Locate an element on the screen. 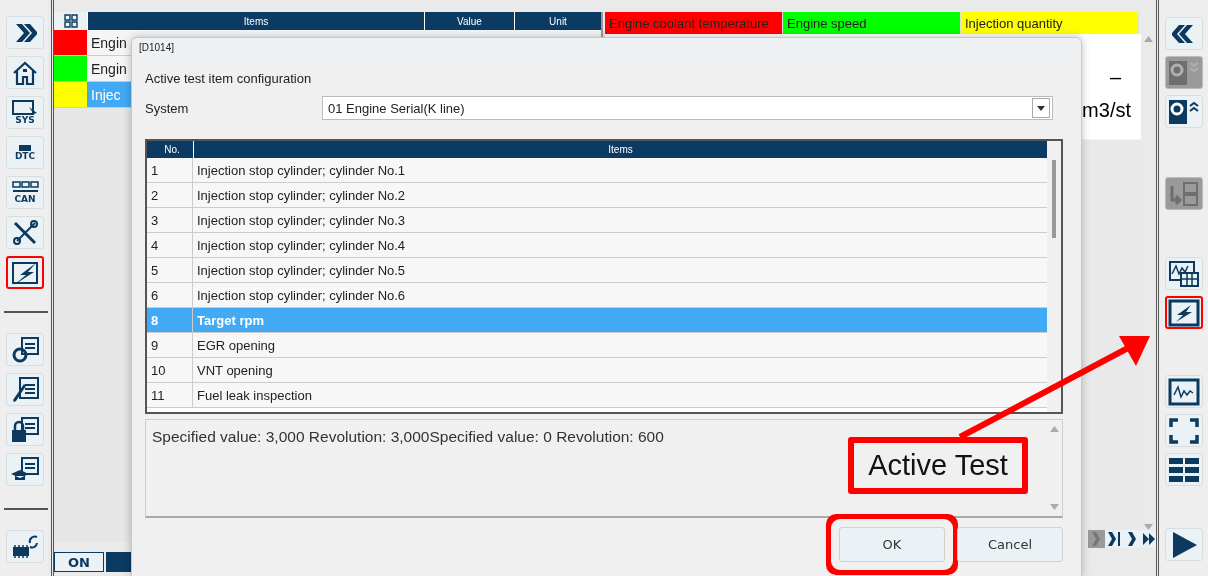 The height and width of the screenshot is (576, 1208). legend-label: Engine speed is located at coordinates (872, 23).